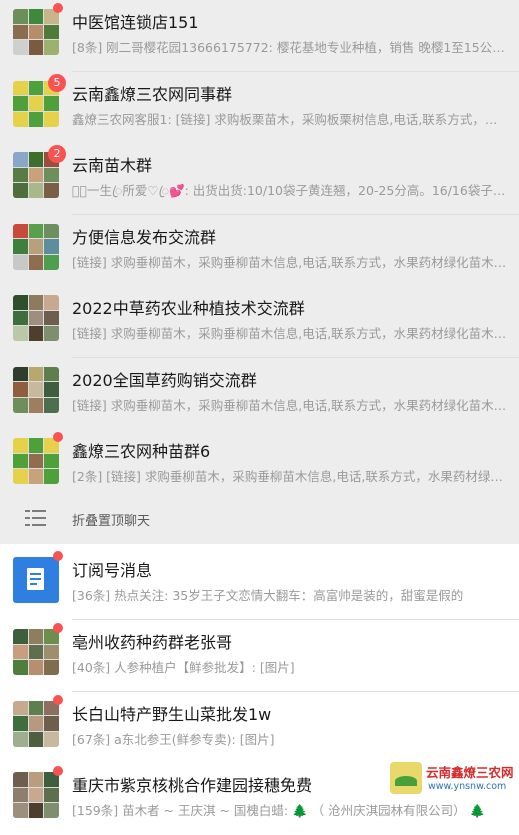 Image resolution: width=519 pixels, height=835 pixels. I want to click on chat-preview: [36条] 热点关注: 35岁王子文恋情大翻车：高富帅是装的，甜蜜是假的, so click(268, 595).